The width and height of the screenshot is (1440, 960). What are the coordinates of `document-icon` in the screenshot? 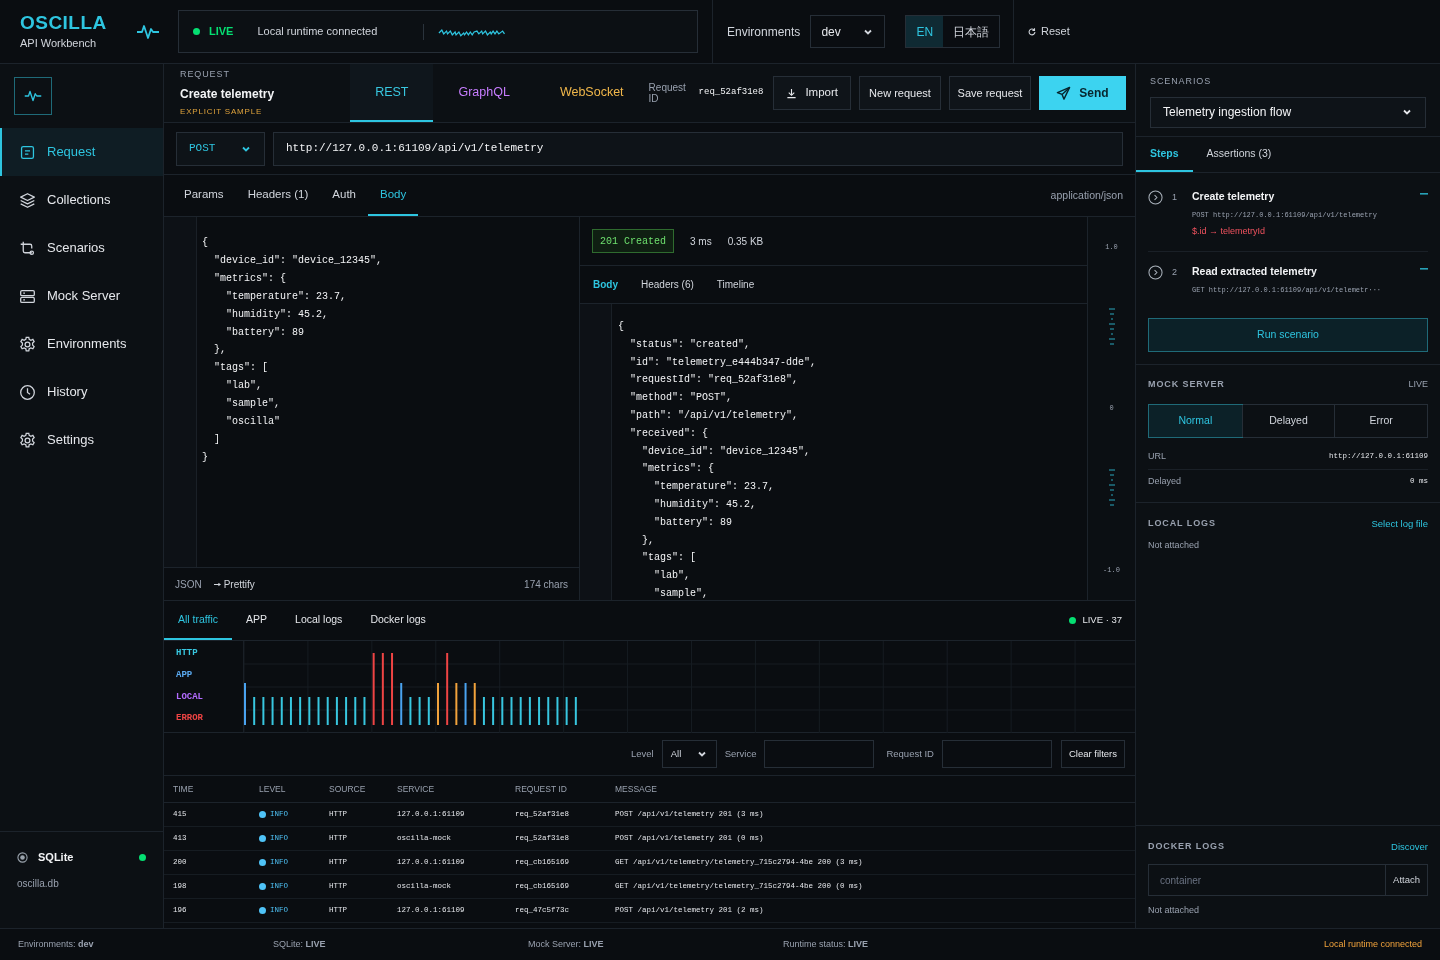 It's located at (27, 152).